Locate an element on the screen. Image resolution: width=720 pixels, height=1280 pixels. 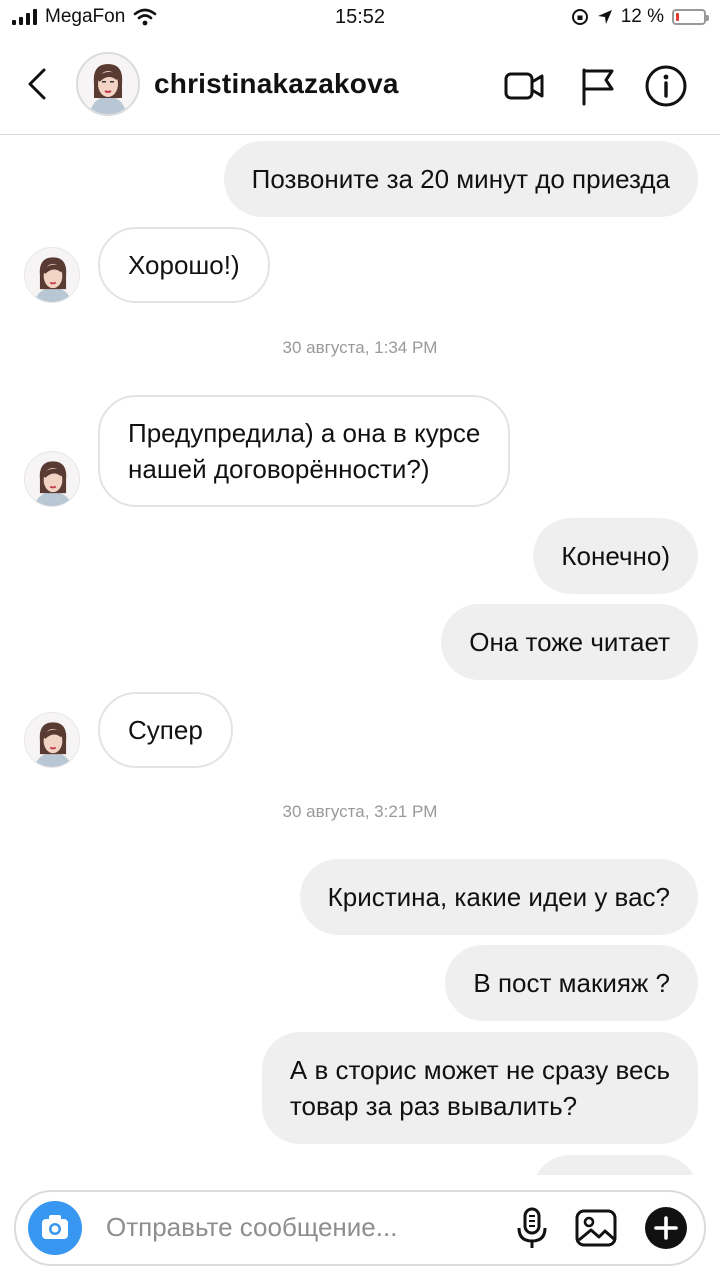
message-text: В пост макияж ? is located at coordinates (571, 983).